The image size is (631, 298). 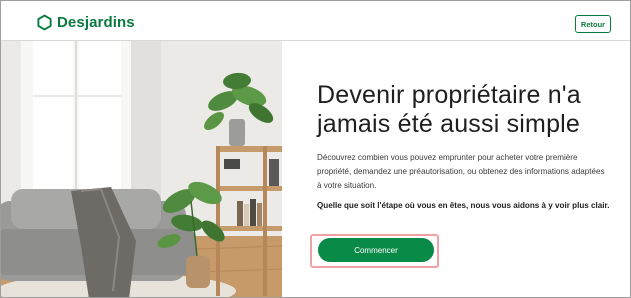 I want to click on top-header: Desjardins Retour, so click(x=315, y=21).